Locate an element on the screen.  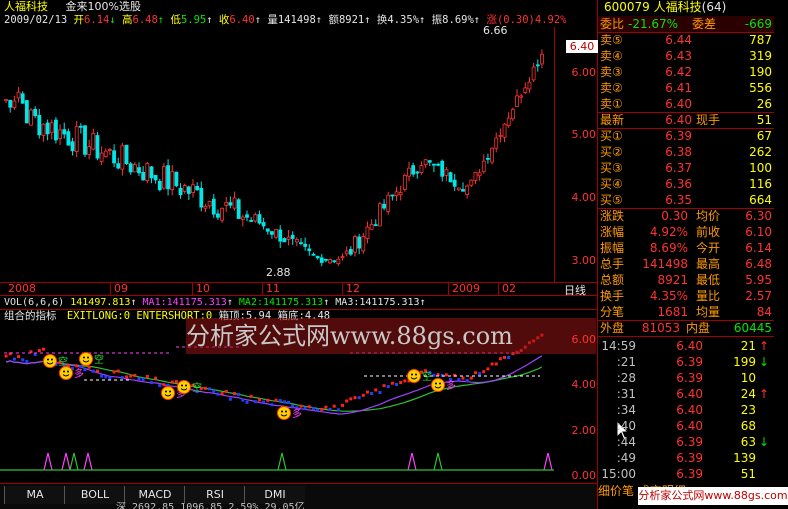
indicator-tick: 2.00 is located at coordinates (584, 430).